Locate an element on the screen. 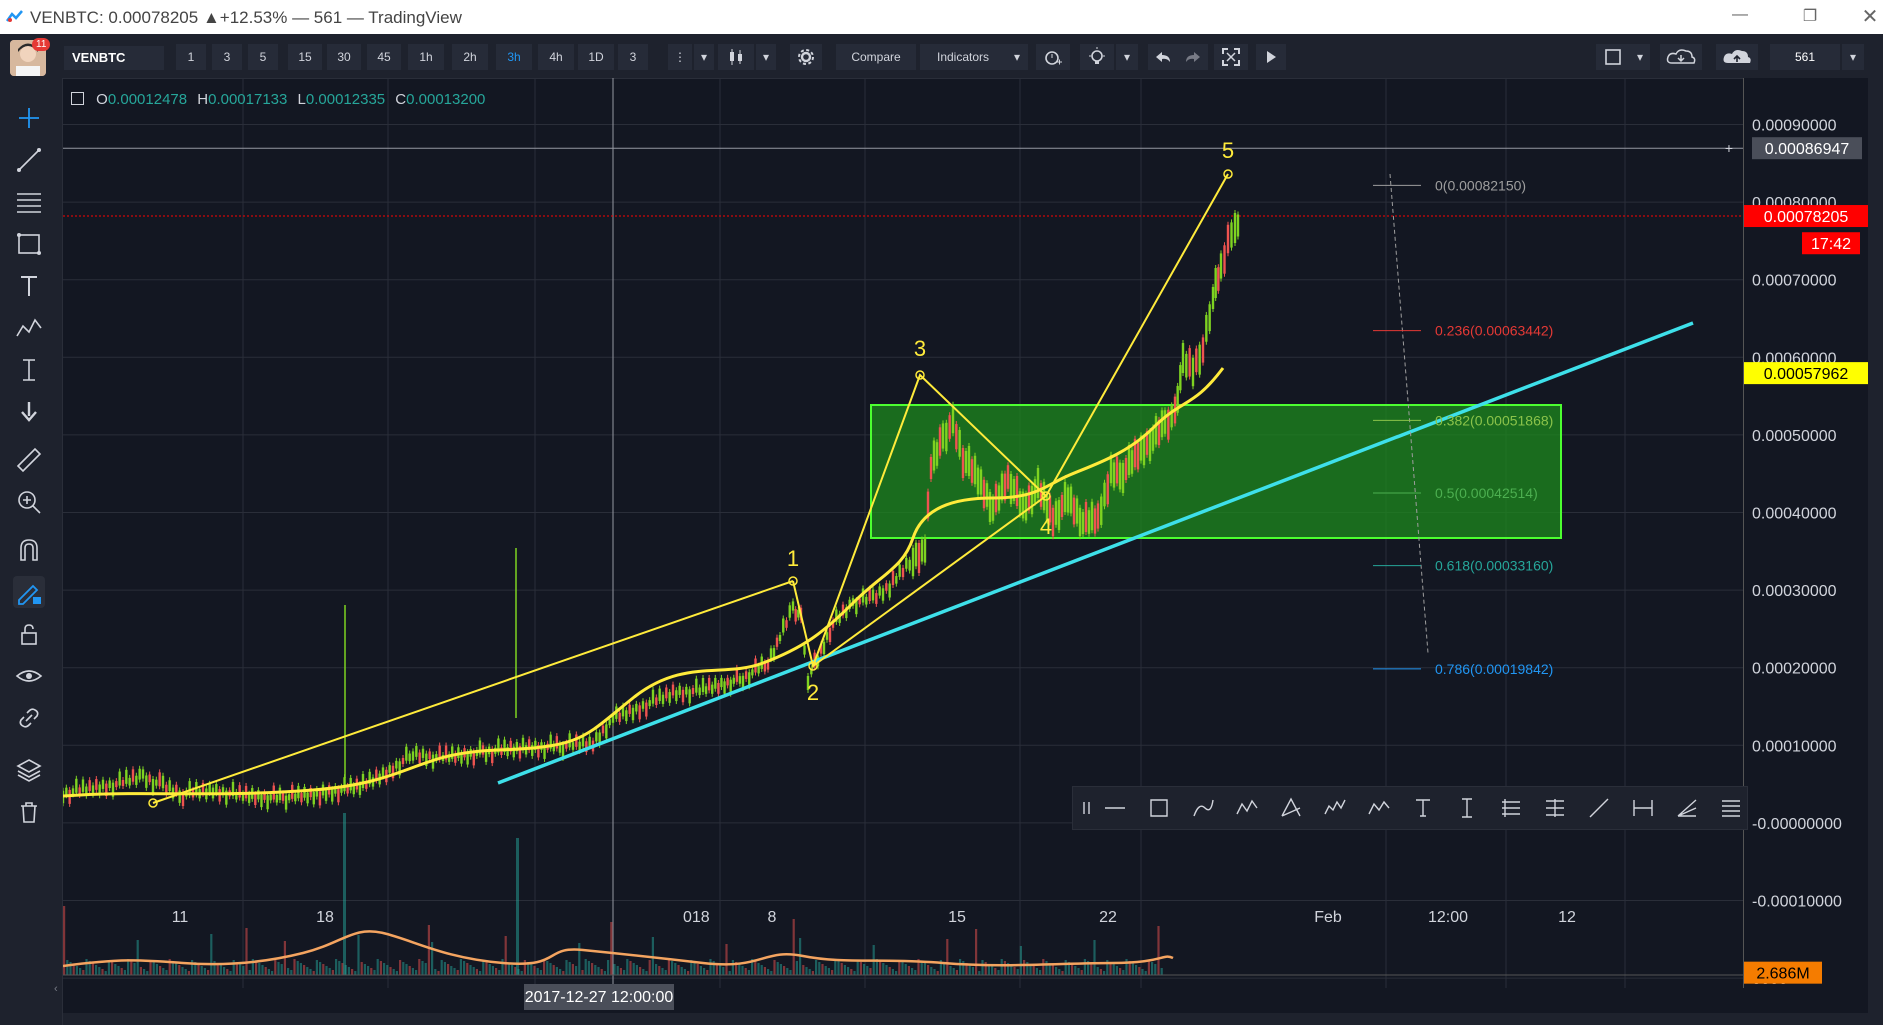 This screenshot has width=1883, height=1025. fib-extension-icon is located at coordinates (1555, 808).